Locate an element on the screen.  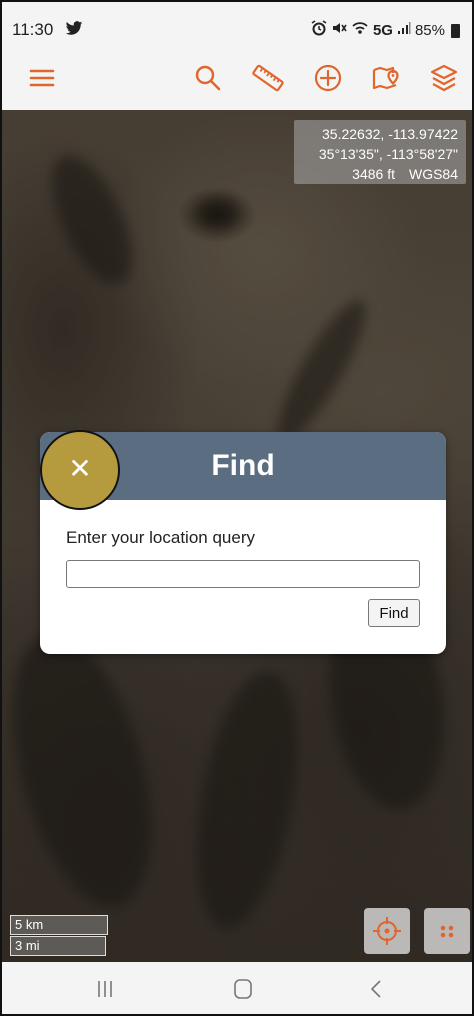
coord-dms: 35°13'35", -113°58'27" is located at coordinates (388, 154).